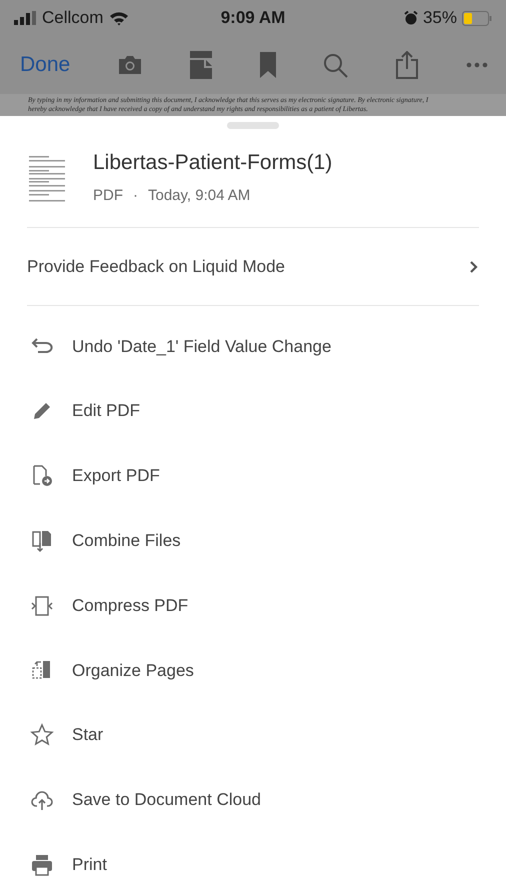 This screenshot has width=506, height=879. Describe the element at coordinates (253, 800) in the screenshot. I see `menu-item: Save to Document Cloud` at that location.